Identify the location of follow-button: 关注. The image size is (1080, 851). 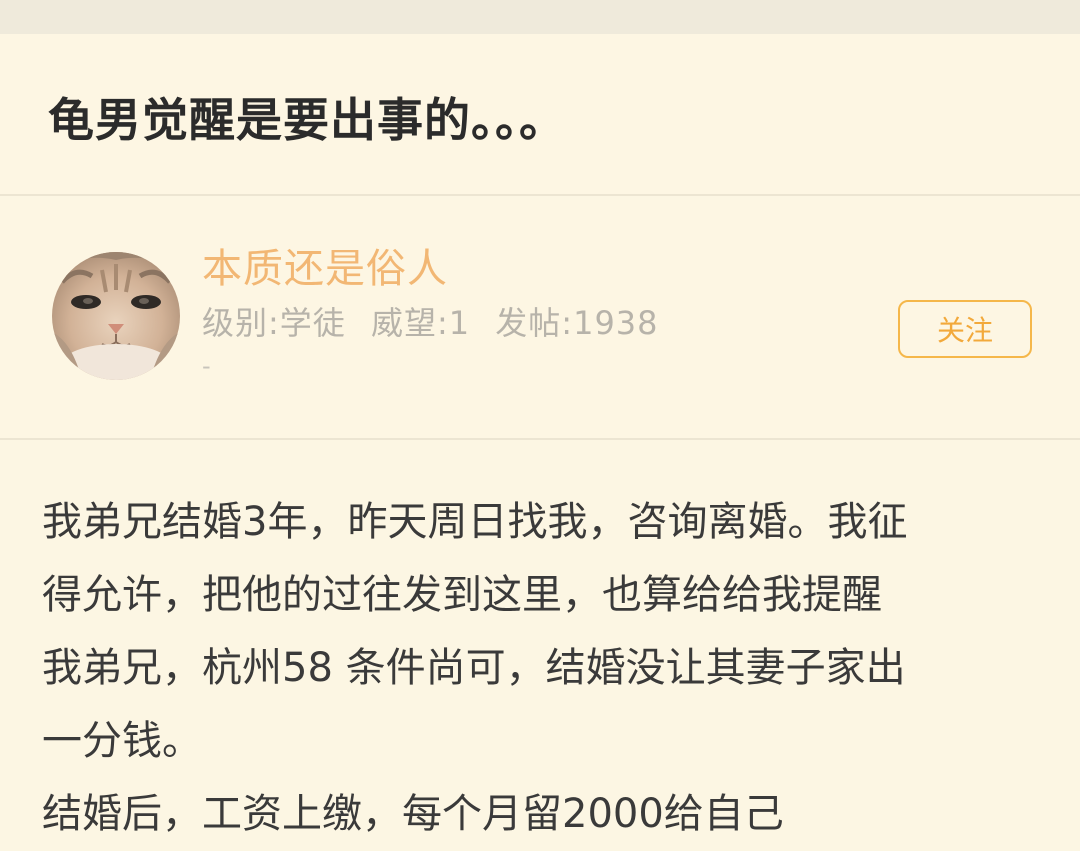
(965, 329).